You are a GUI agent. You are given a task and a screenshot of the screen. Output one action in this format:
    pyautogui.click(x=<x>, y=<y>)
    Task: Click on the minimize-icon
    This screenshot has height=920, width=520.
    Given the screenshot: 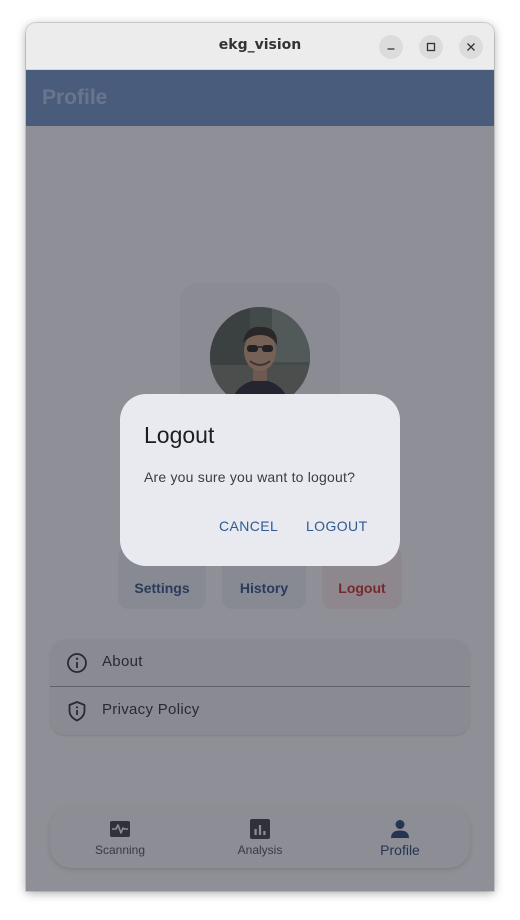 What is the action you would take?
    pyautogui.click(x=391, y=49)
    